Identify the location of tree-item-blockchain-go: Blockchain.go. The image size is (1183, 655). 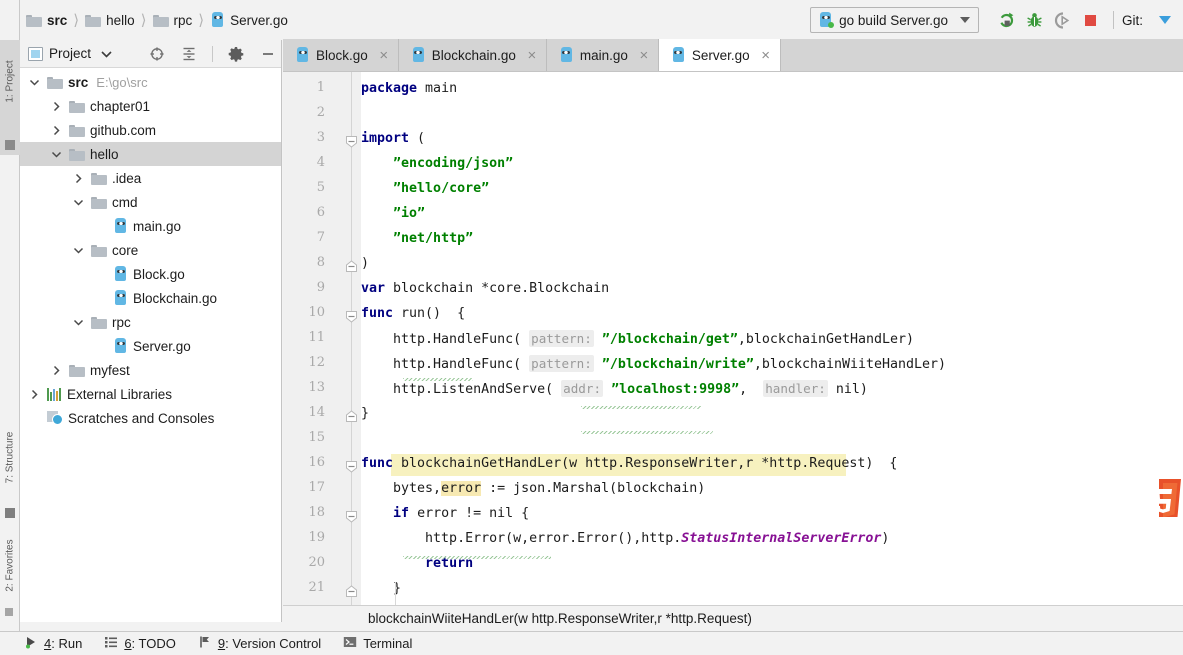
(150, 298).